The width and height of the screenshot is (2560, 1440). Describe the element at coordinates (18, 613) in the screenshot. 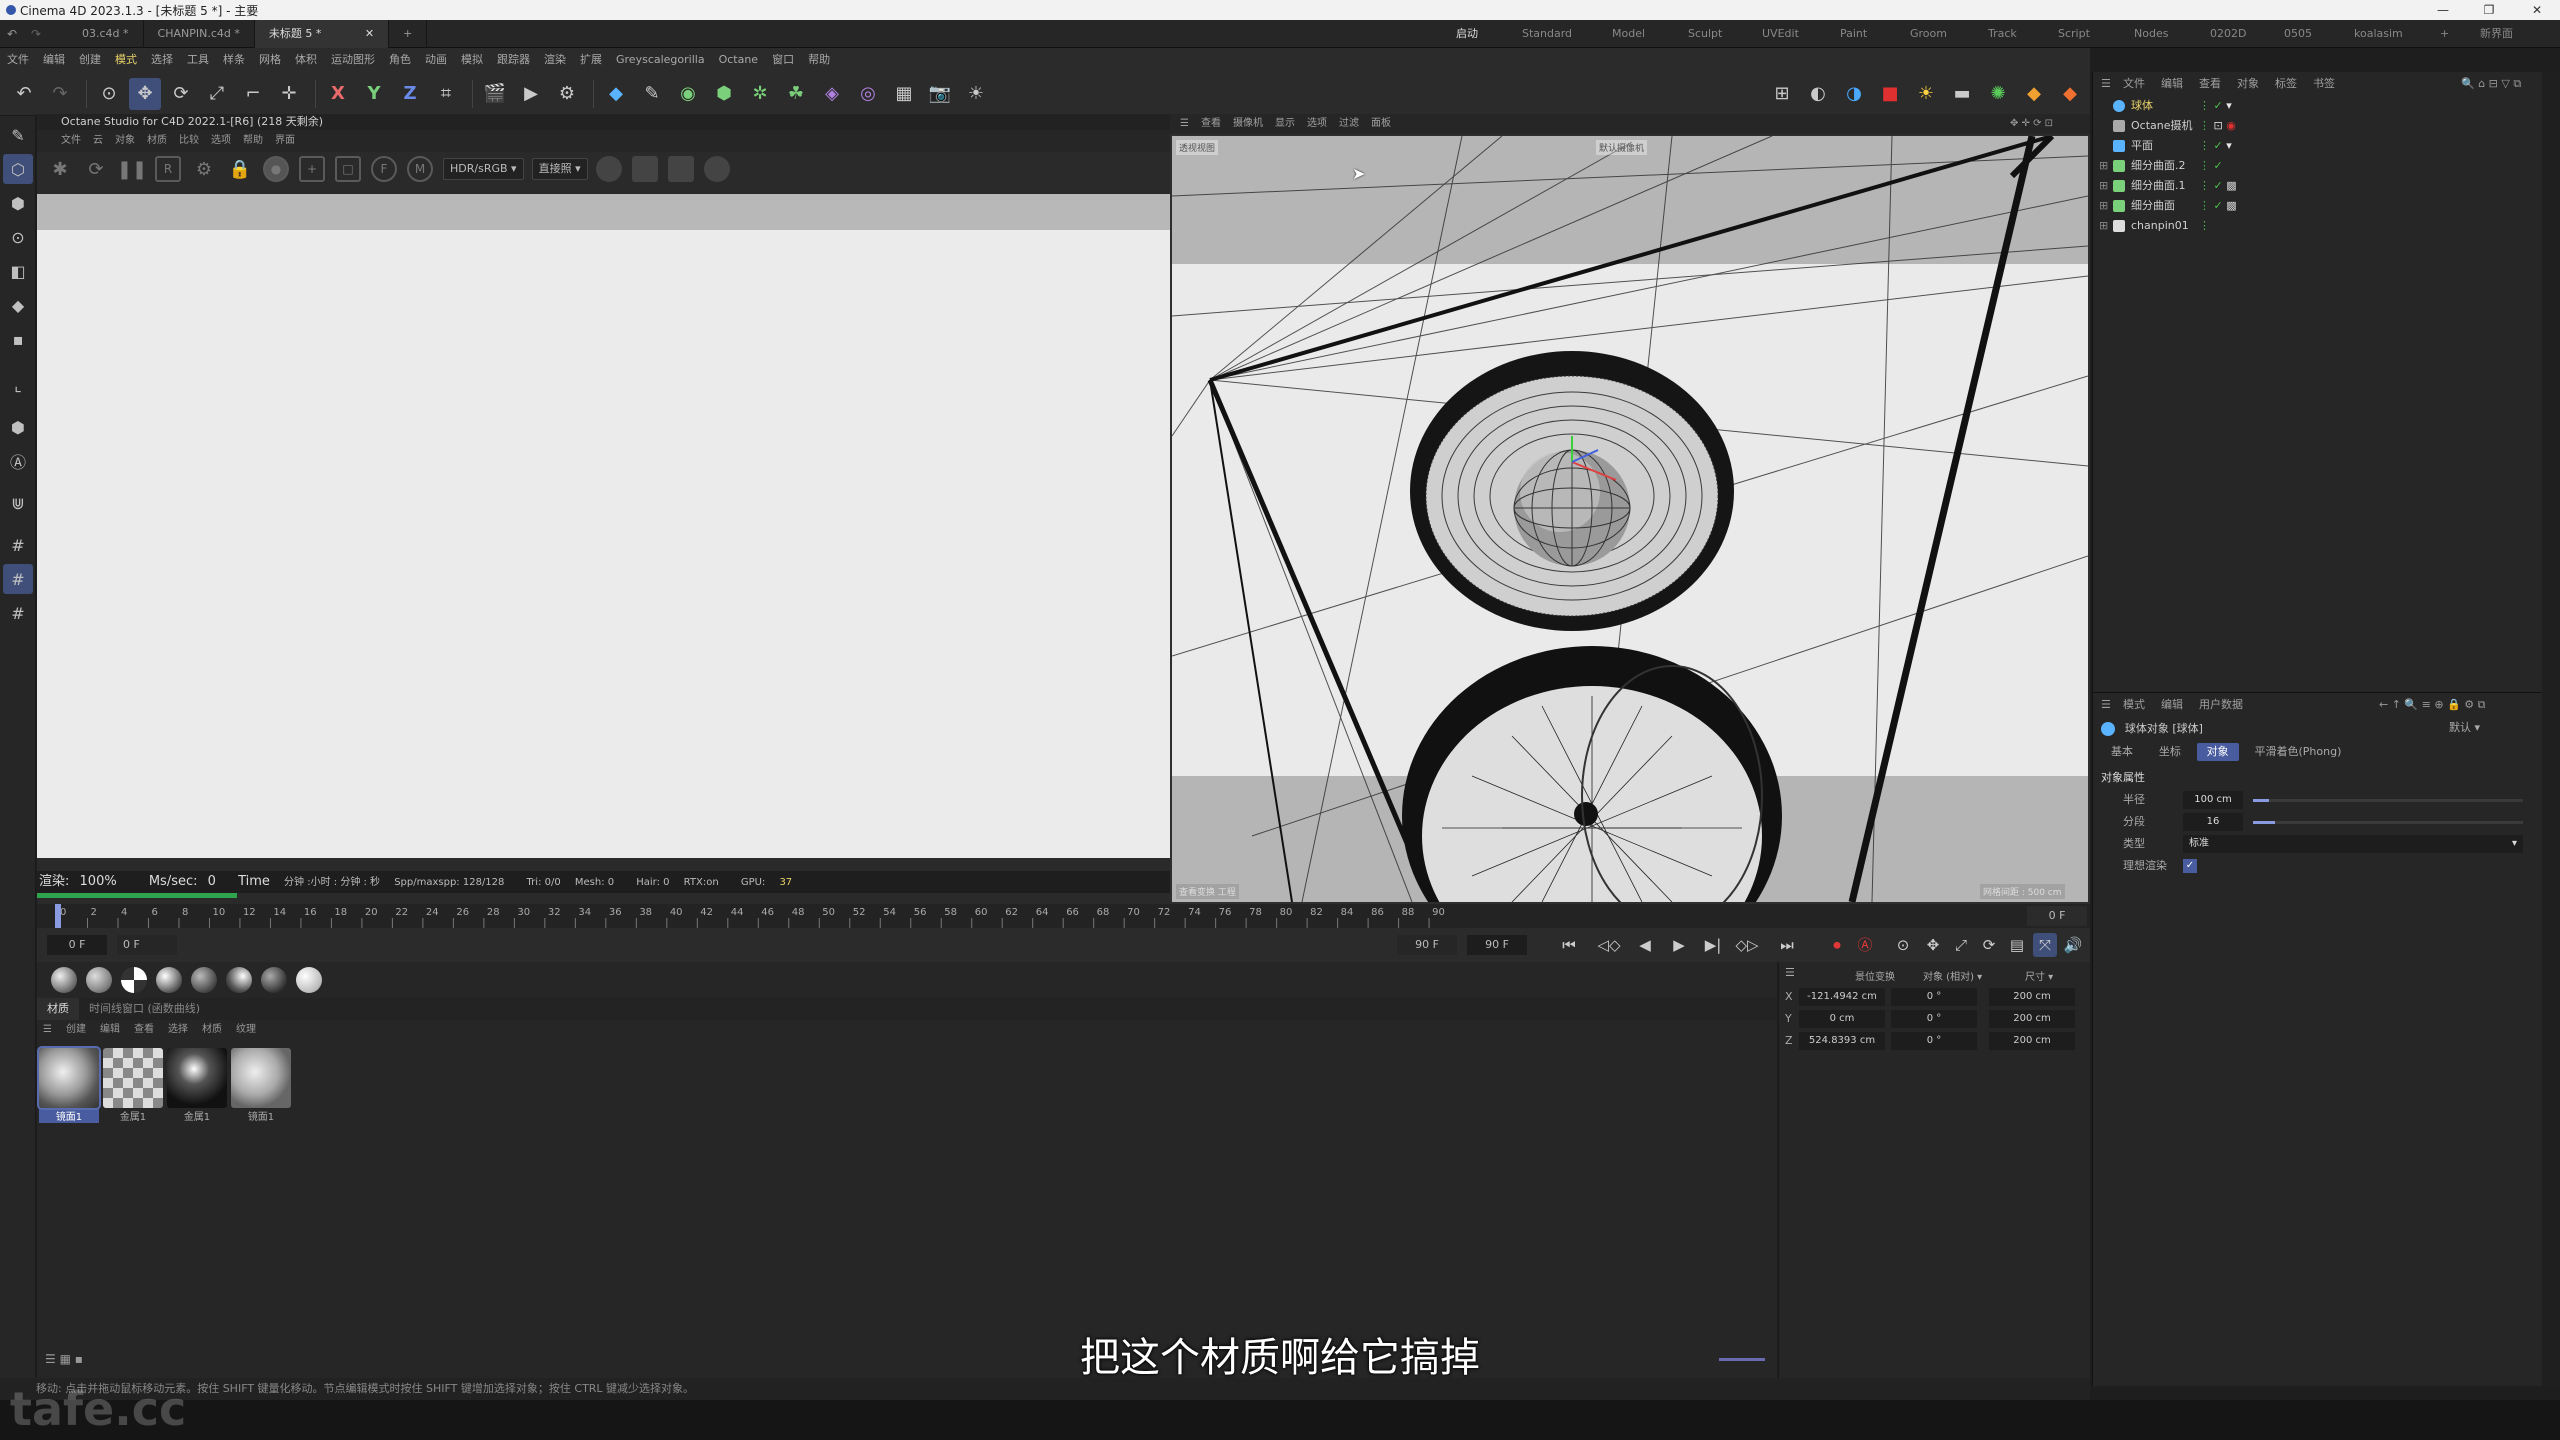

I see `grid-axis-icon: #` at that location.